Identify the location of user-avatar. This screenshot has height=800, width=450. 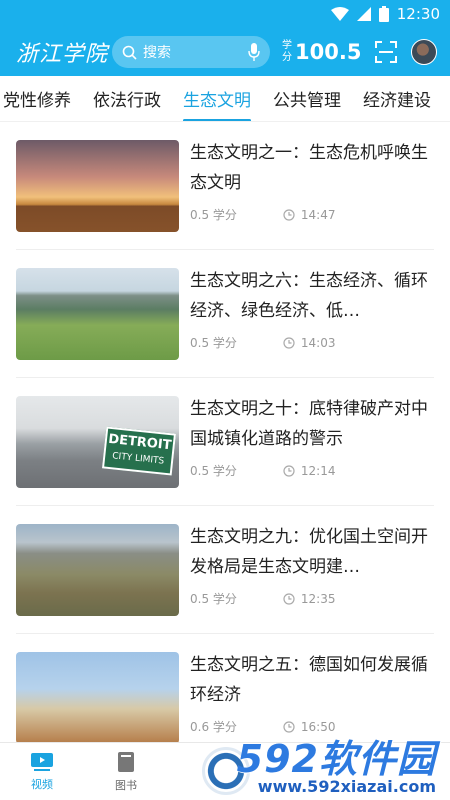
(424, 52).